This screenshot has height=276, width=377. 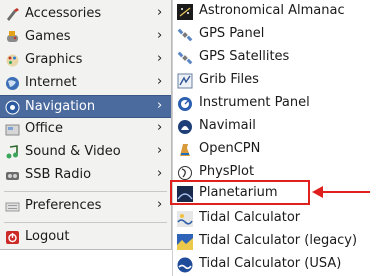 I want to click on instrument-icon, so click(x=185, y=104).